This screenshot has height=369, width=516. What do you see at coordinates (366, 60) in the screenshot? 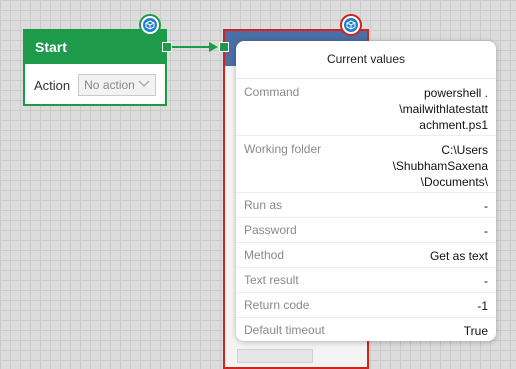
I see `popup-title: Current values` at bounding box center [366, 60].